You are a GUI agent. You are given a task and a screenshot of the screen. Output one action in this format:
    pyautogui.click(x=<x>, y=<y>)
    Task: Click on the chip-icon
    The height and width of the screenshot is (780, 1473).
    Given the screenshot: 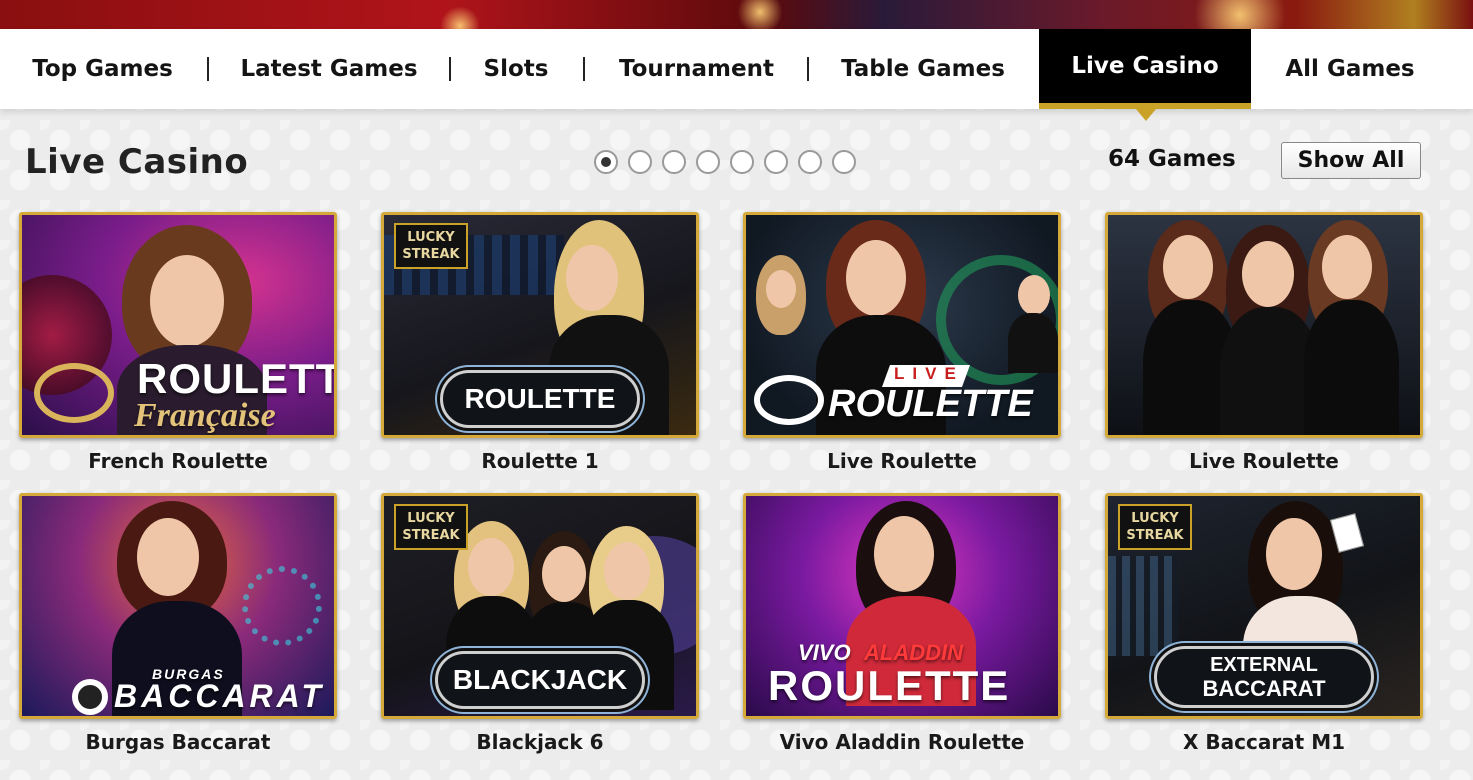 What is the action you would take?
    pyautogui.click(x=90, y=697)
    